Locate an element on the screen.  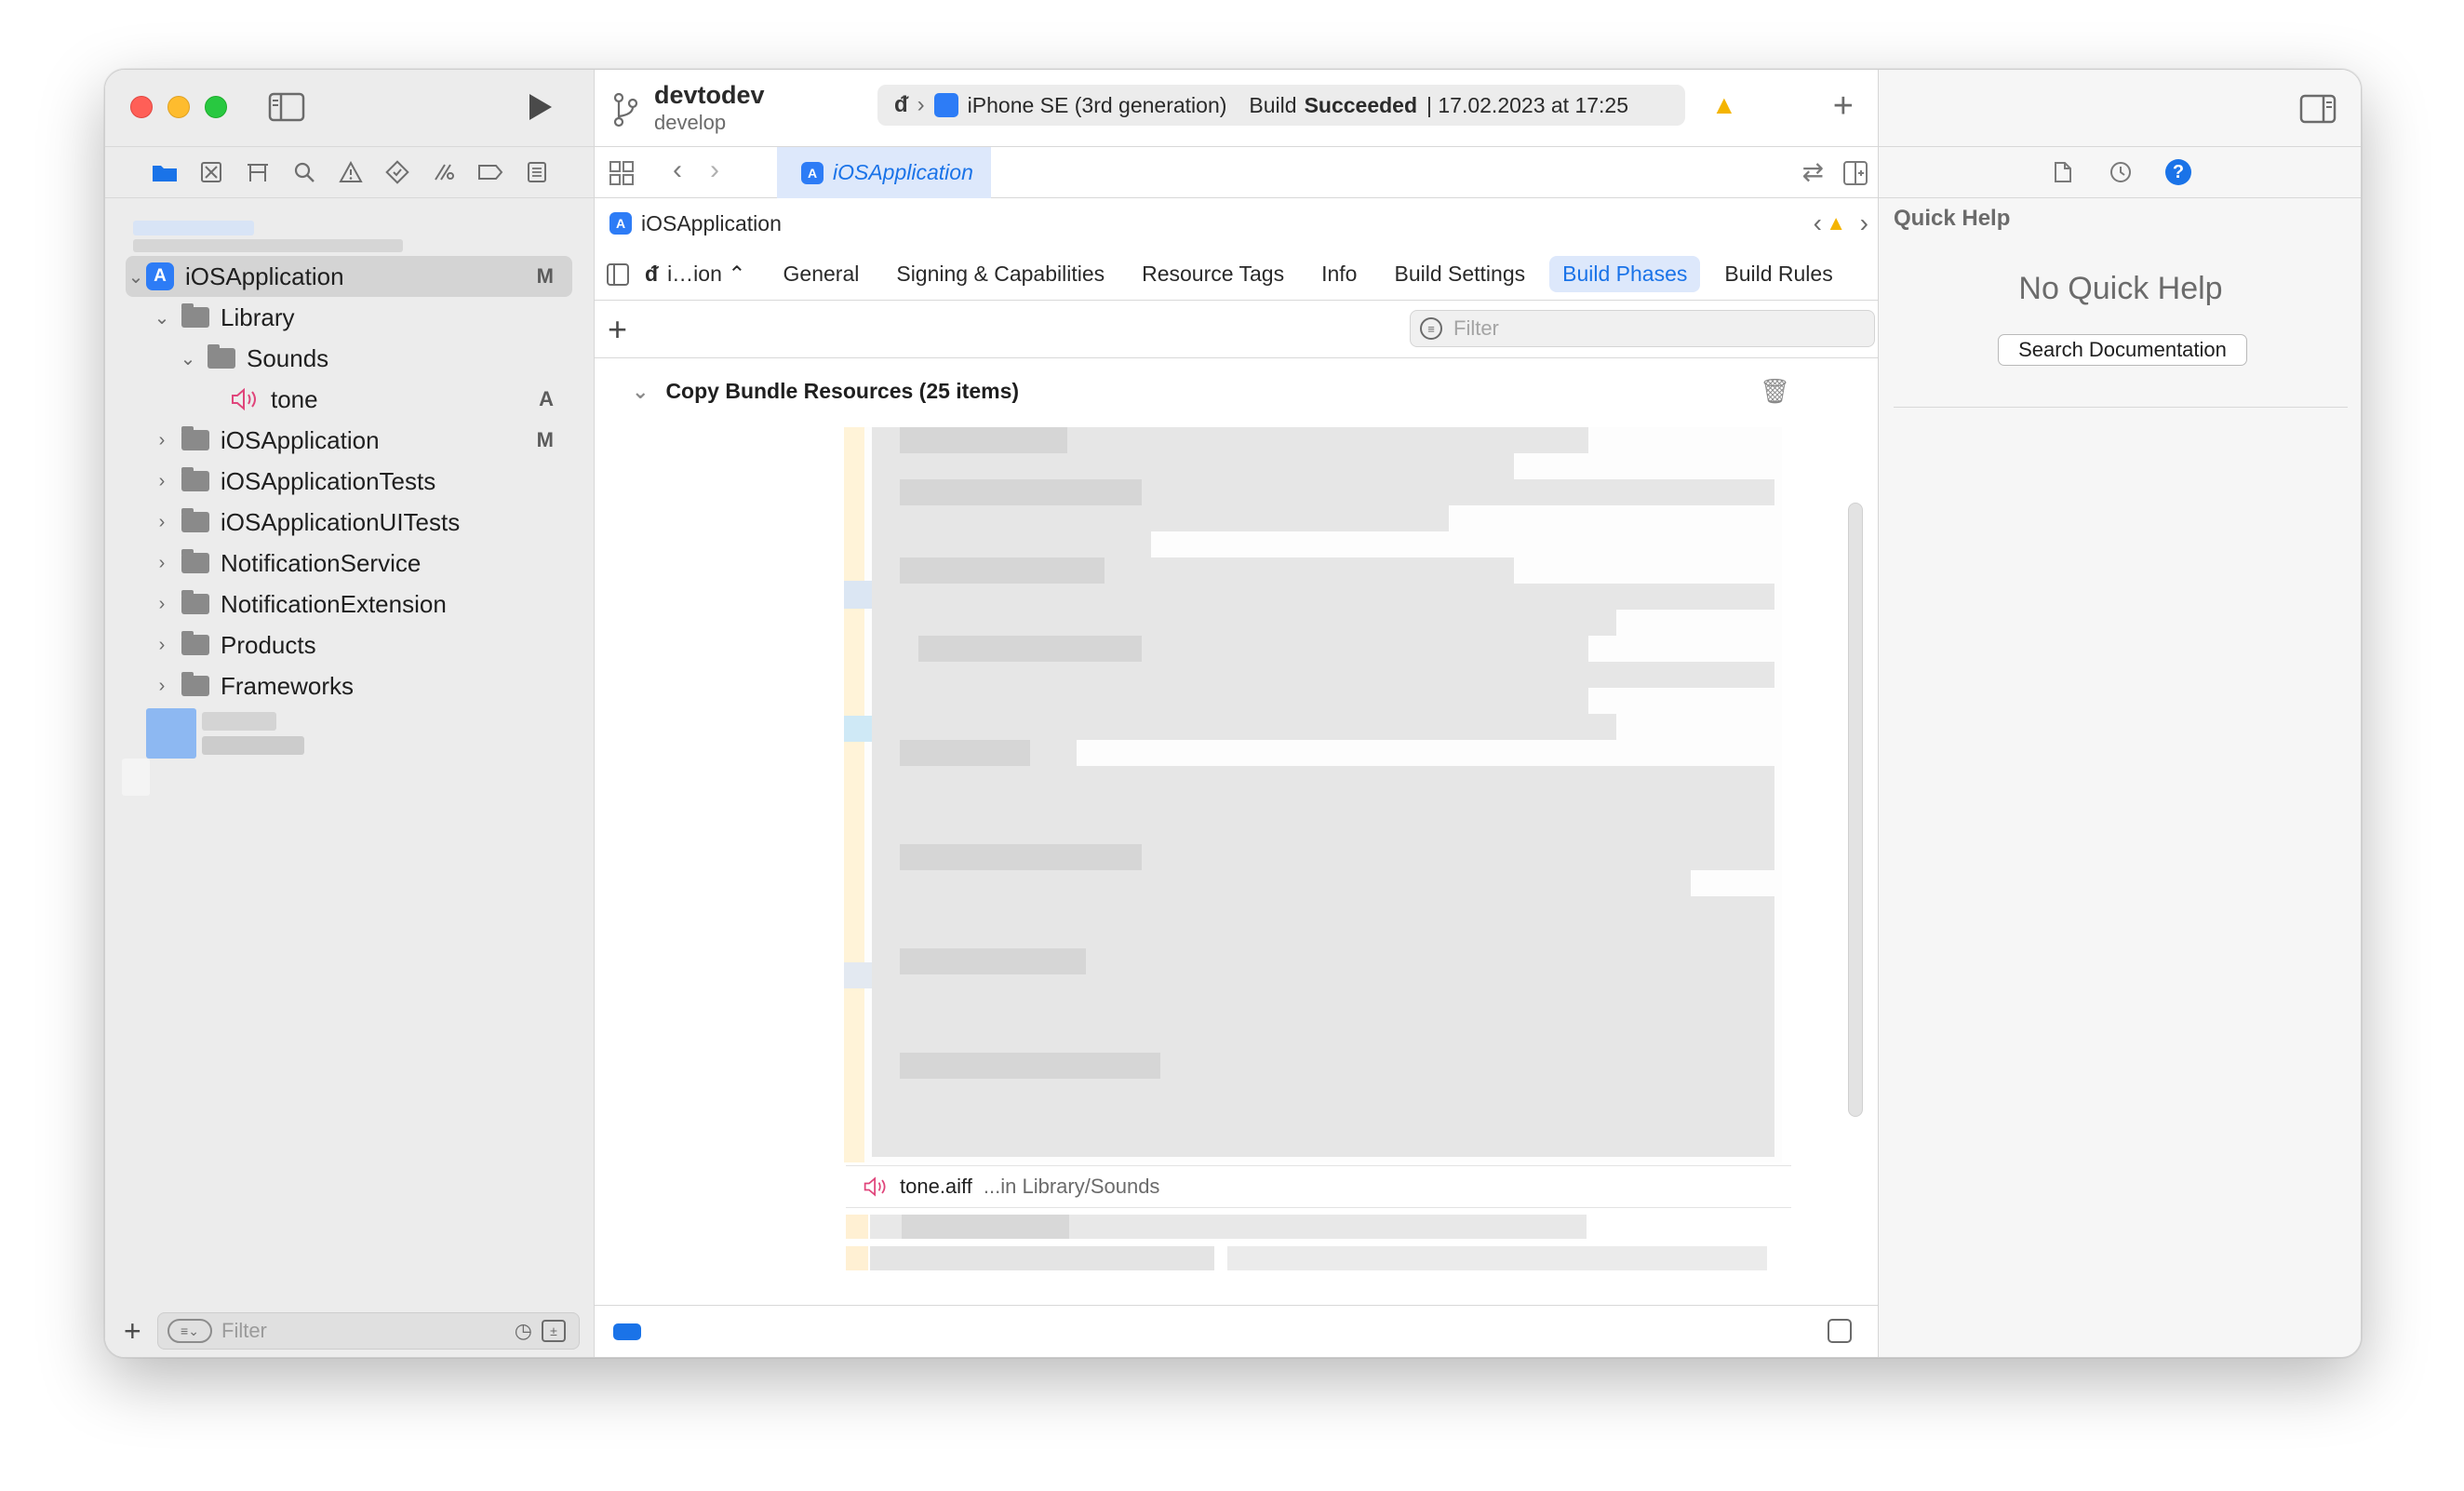
next-issue-icon: › is located at coordinates (1864, 223).